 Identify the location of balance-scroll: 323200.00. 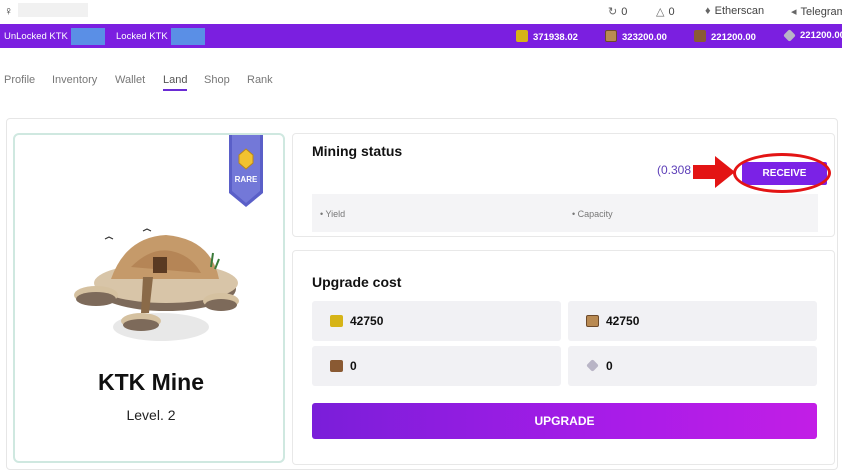
(636, 36).